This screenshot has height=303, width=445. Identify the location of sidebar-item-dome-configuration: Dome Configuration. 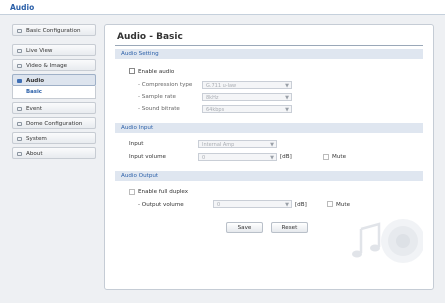
(54, 123).